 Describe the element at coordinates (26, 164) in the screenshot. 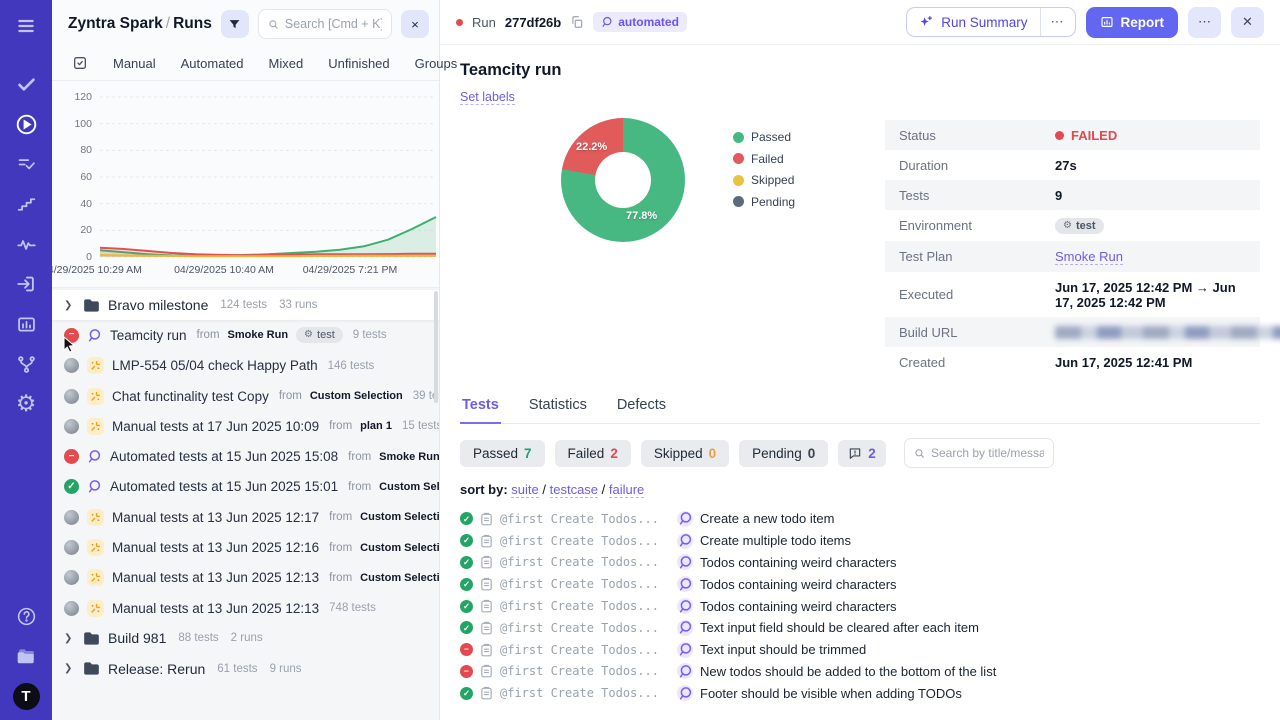

I see `test-plans-icon` at that location.